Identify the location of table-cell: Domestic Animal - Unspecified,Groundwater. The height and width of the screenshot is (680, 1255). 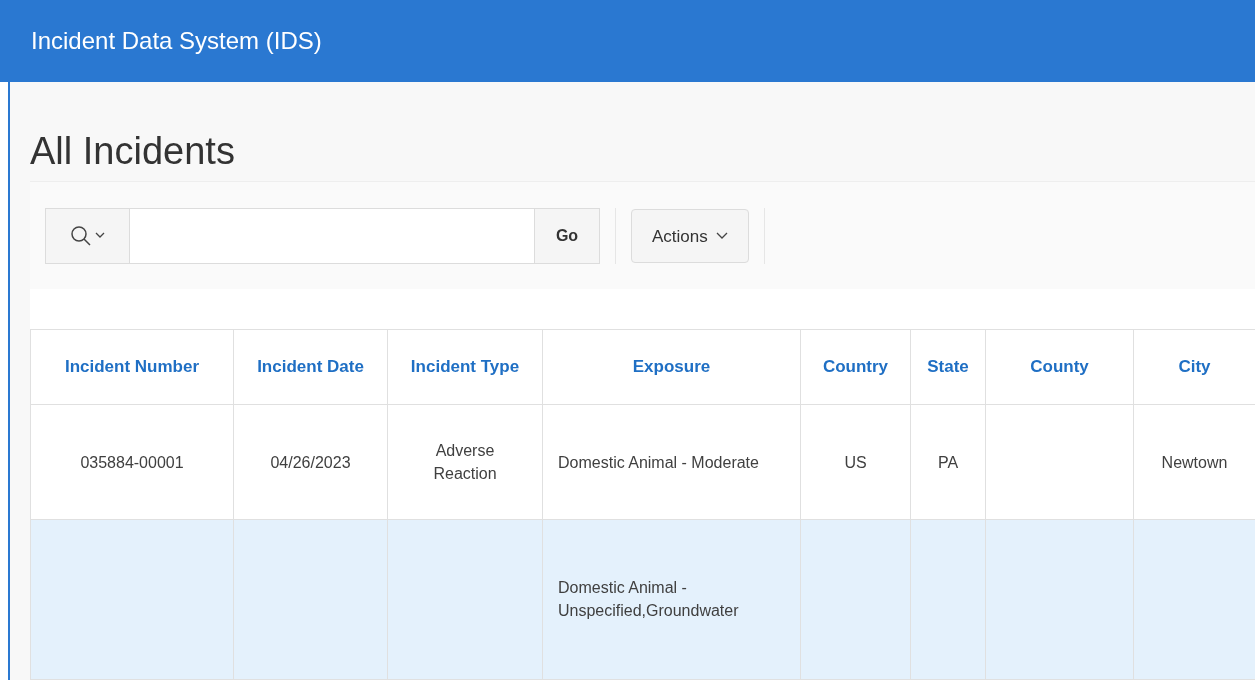
(648, 599).